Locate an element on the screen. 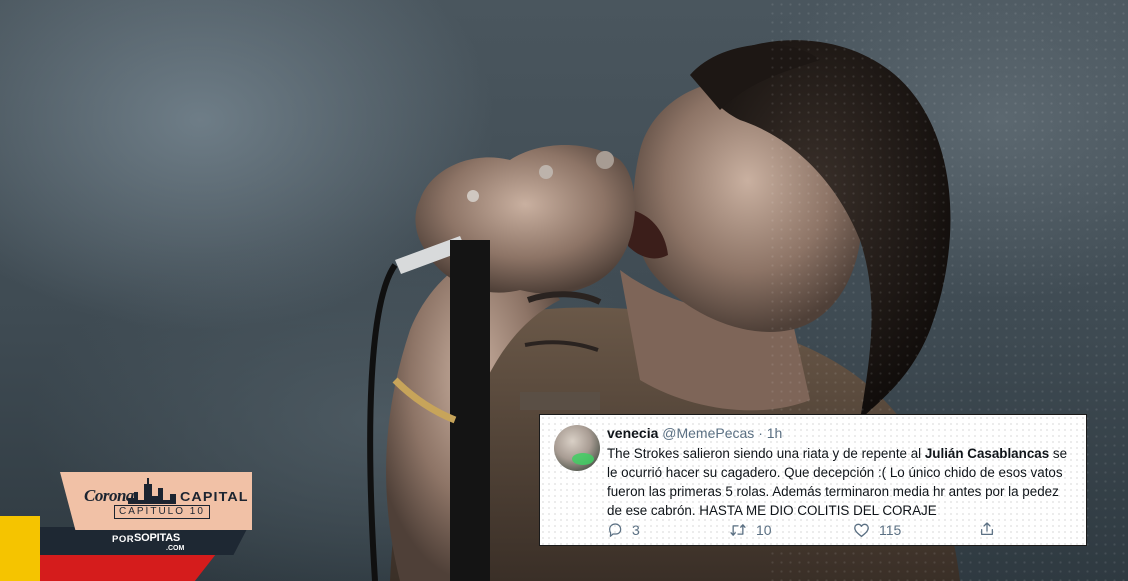  logo-sopitas: SOPITAS is located at coordinates (157, 538).